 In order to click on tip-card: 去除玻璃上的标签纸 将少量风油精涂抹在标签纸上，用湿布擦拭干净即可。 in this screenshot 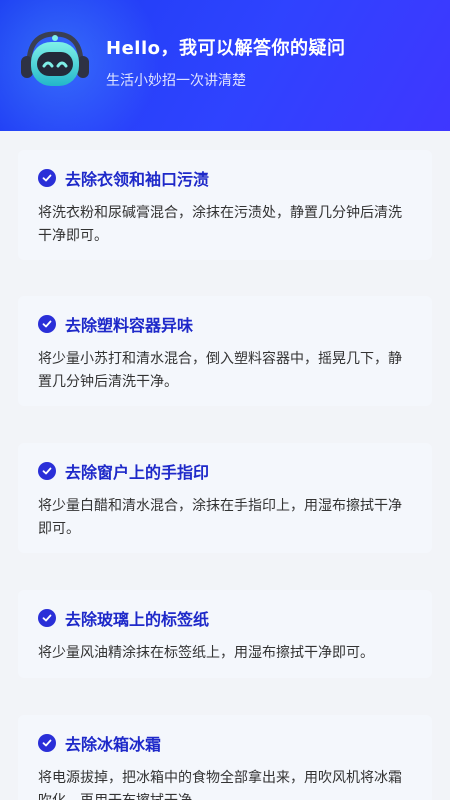, I will do `click(225, 634)`.